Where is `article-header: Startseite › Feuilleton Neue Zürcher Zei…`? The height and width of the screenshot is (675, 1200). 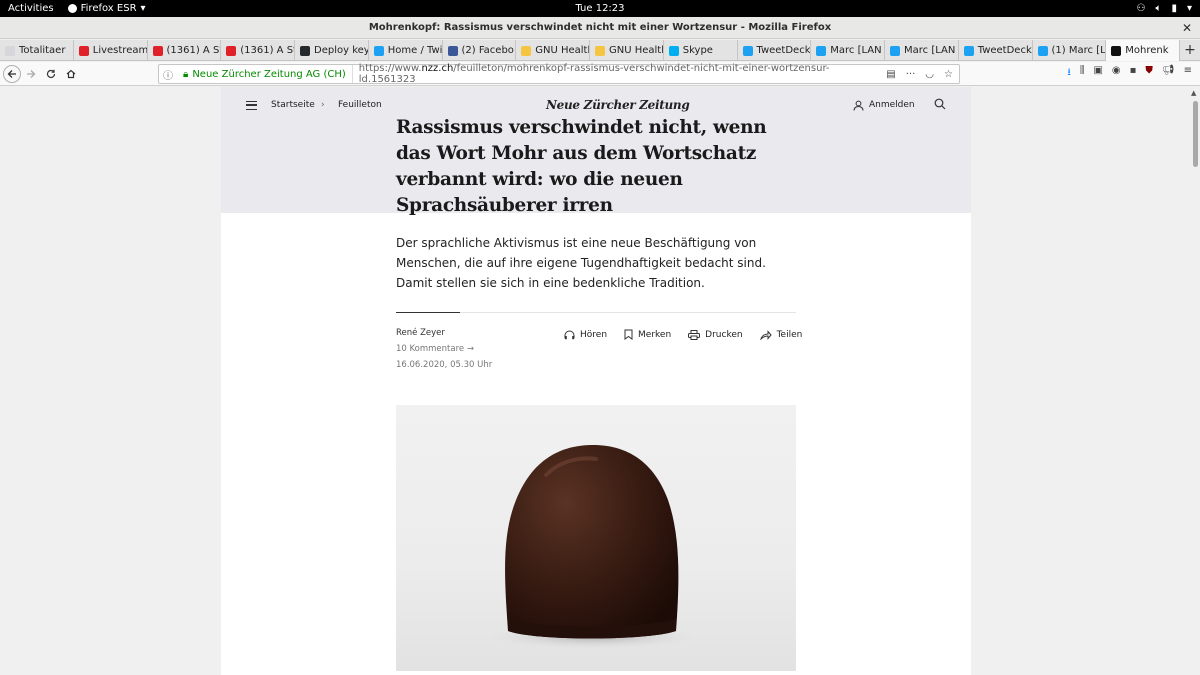
article-header: Startseite › Feuilleton Neue Zürcher Zei… is located at coordinates (596, 151).